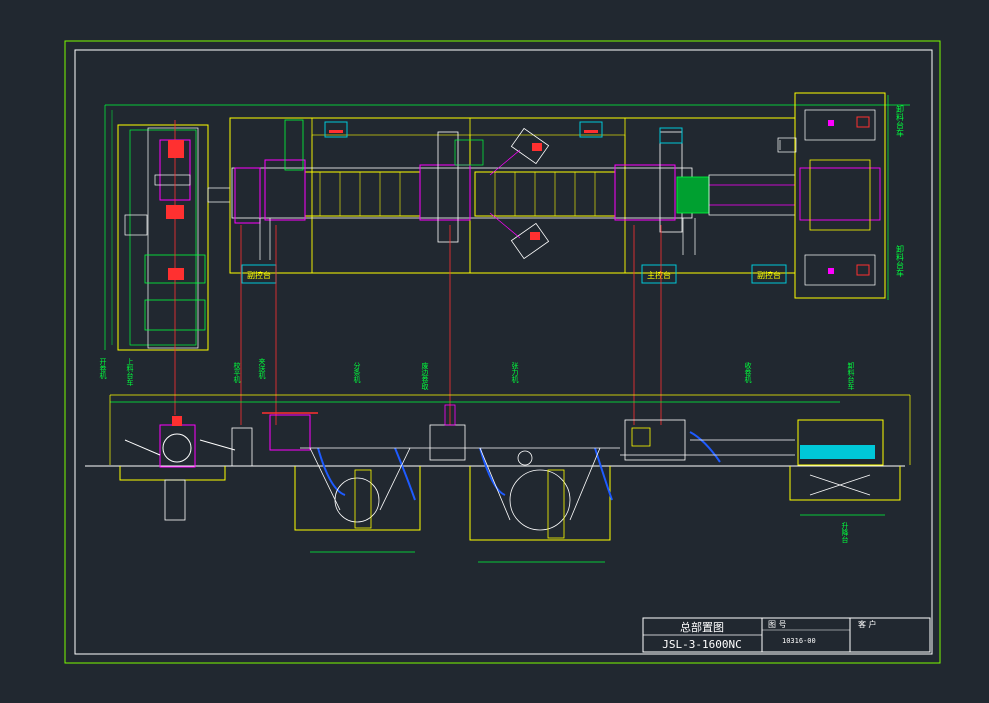  I want to click on sub-console-right-label: 副控台, so click(769, 275).